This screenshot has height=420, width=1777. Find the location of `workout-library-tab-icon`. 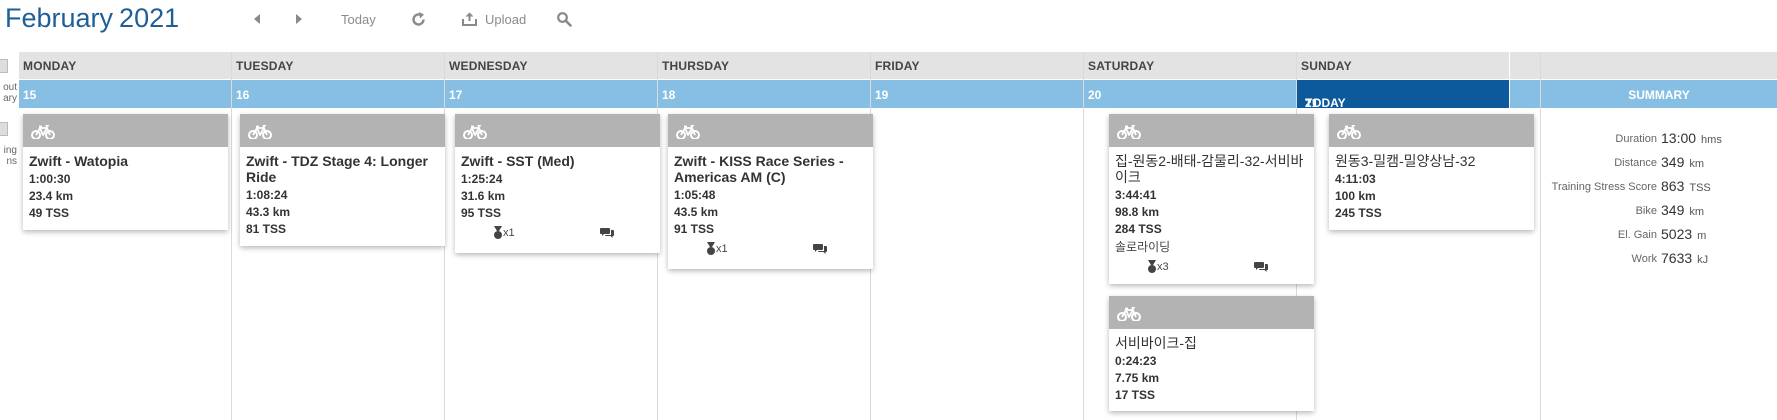

workout-library-tab-icon is located at coordinates (4, 66).